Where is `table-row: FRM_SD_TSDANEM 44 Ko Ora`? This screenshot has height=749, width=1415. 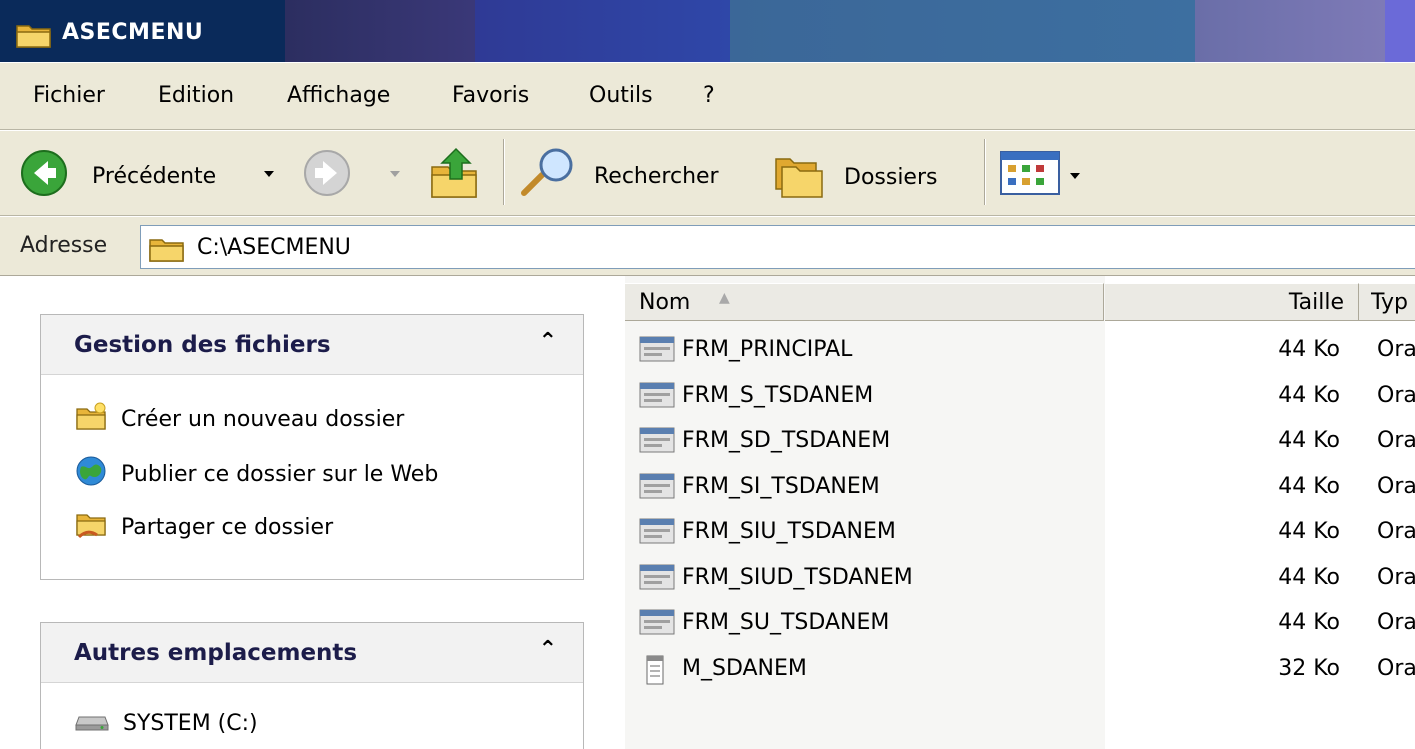 table-row: FRM_SD_TSDANEM 44 Ko Ora is located at coordinates (1020, 441).